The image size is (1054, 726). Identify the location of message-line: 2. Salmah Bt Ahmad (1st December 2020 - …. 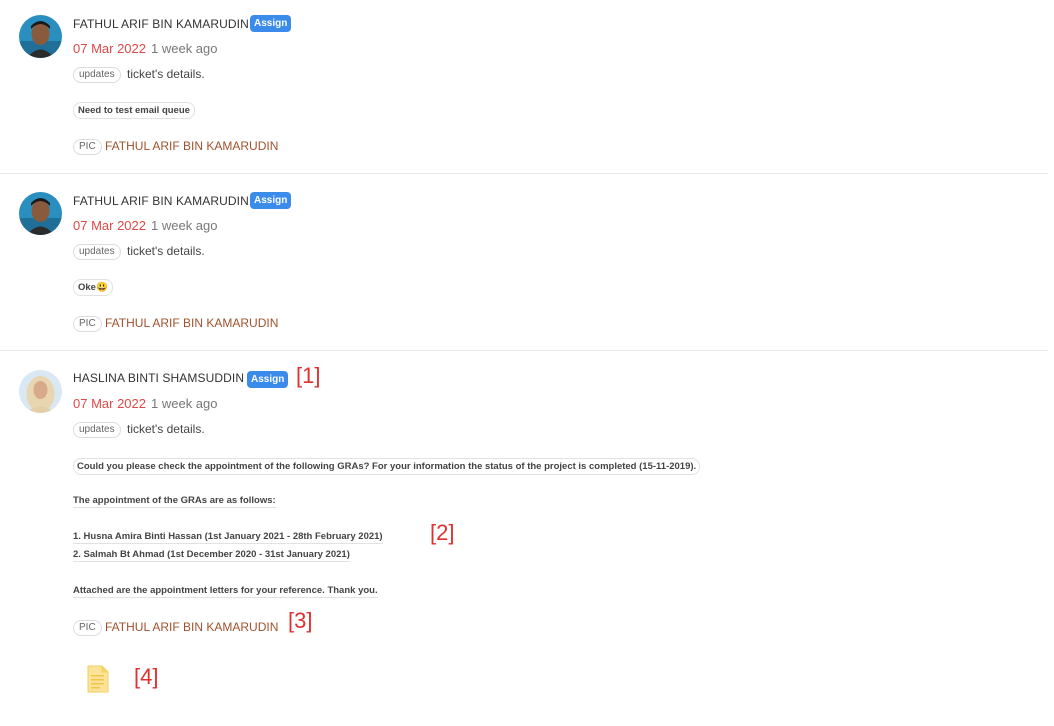
(211, 555).